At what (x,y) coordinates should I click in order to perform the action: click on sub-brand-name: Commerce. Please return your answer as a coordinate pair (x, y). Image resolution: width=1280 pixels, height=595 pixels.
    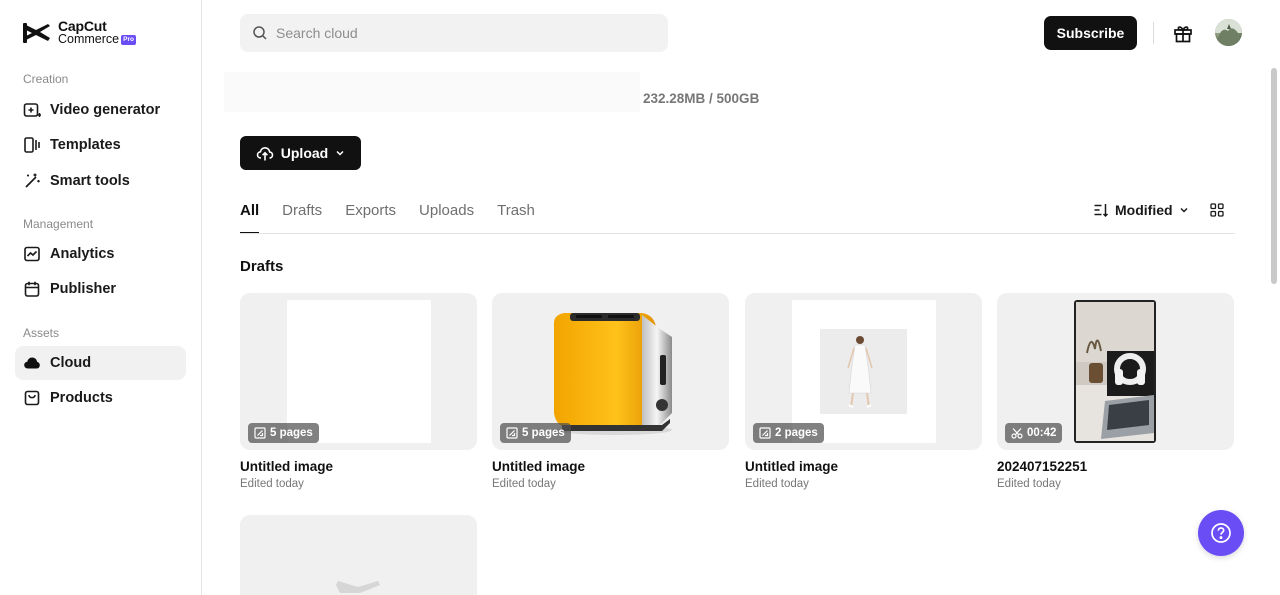
    Looking at the image, I should click on (89, 39).